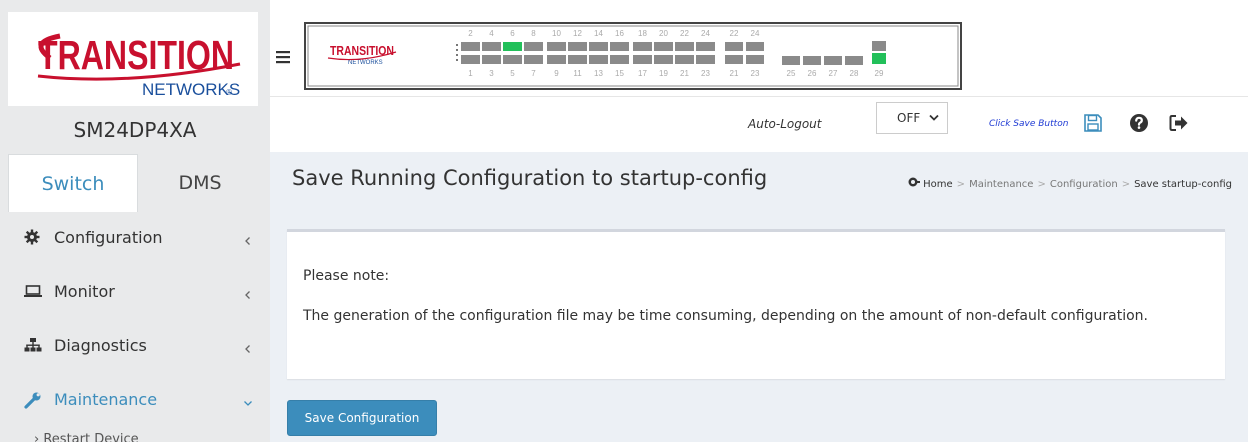  Describe the element at coordinates (91, 437) in the screenshot. I see `submenu-item-label: Restart Device` at that location.